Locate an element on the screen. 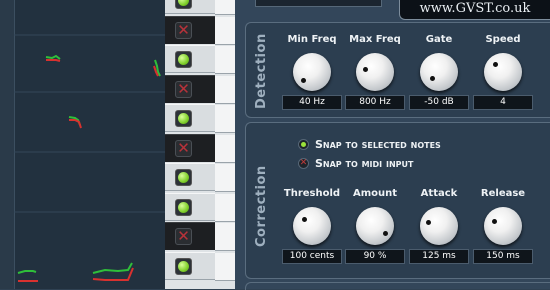 This screenshot has height=290, width=550. gate-label: Gate is located at coordinates (439, 39).